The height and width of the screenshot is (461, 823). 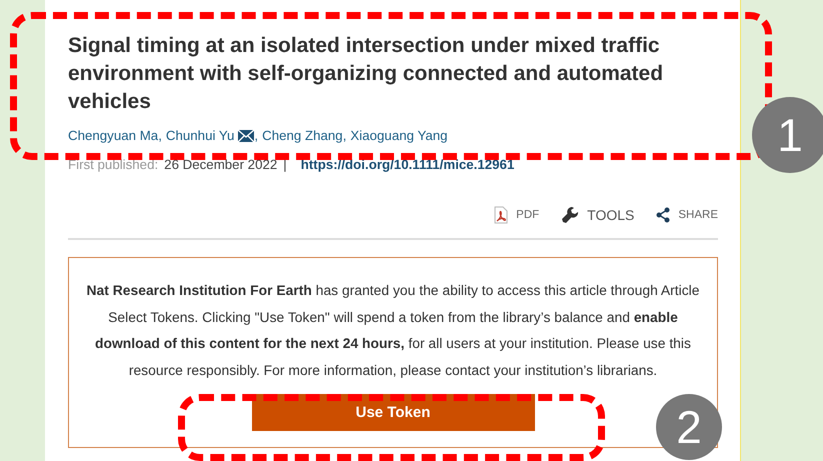 I want to click on tools-button: TOOLS, so click(x=597, y=215).